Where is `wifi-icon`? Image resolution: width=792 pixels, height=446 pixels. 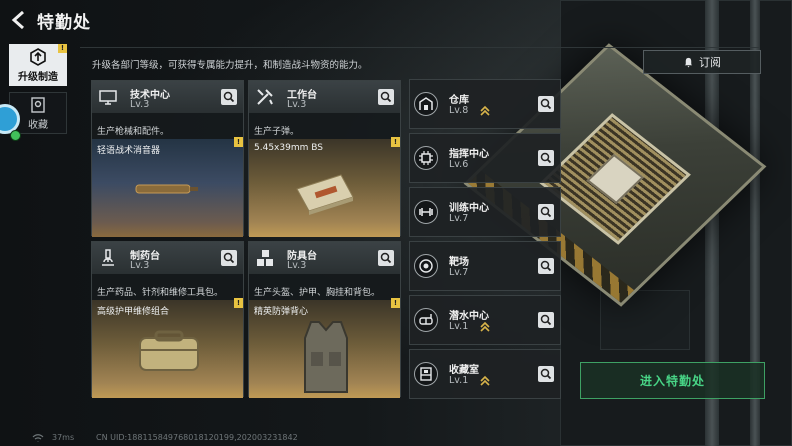
wifi-icon is located at coordinates (38, 438).